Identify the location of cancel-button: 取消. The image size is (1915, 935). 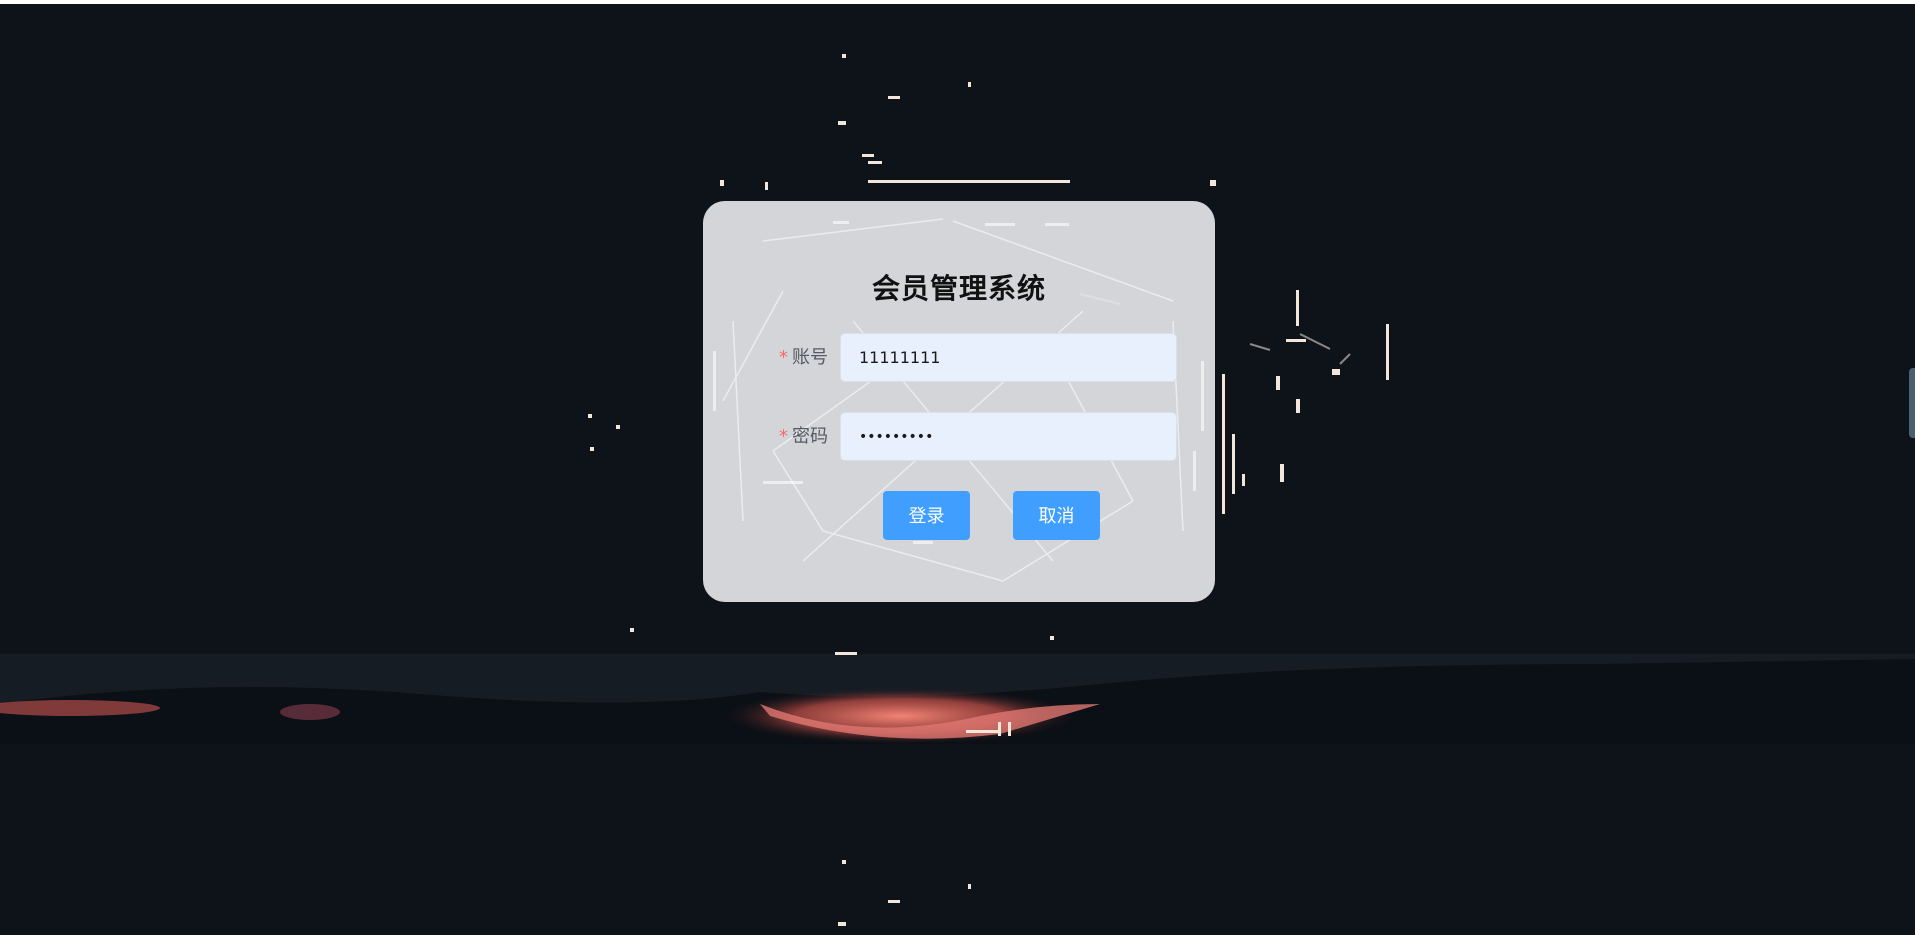
(1056, 515).